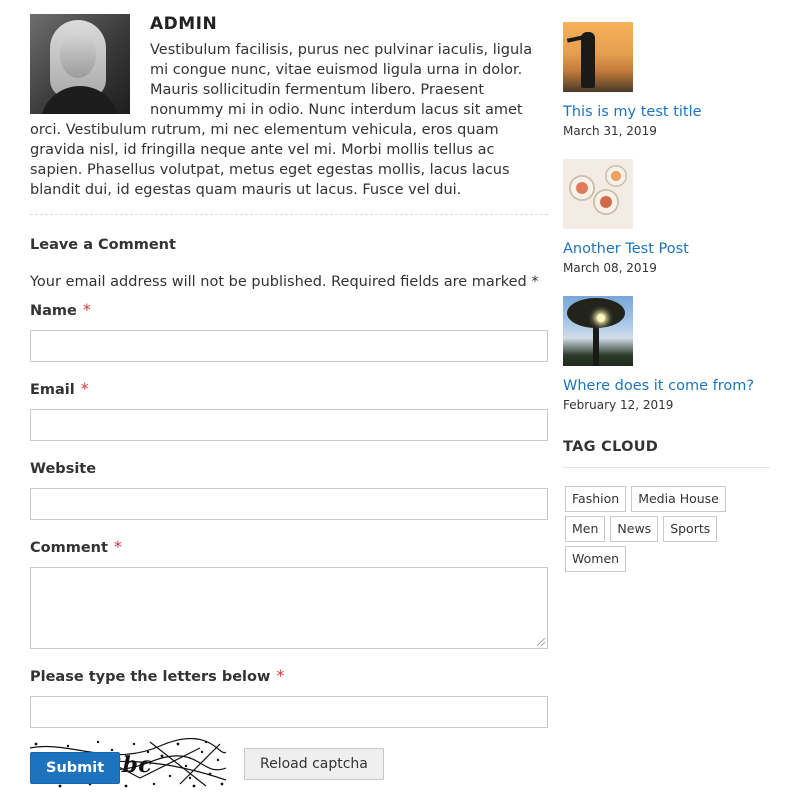  What do you see at coordinates (666, 217) in the screenshot?
I see `recent-post: Another Test Post March 08, 2019` at bounding box center [666, 217].